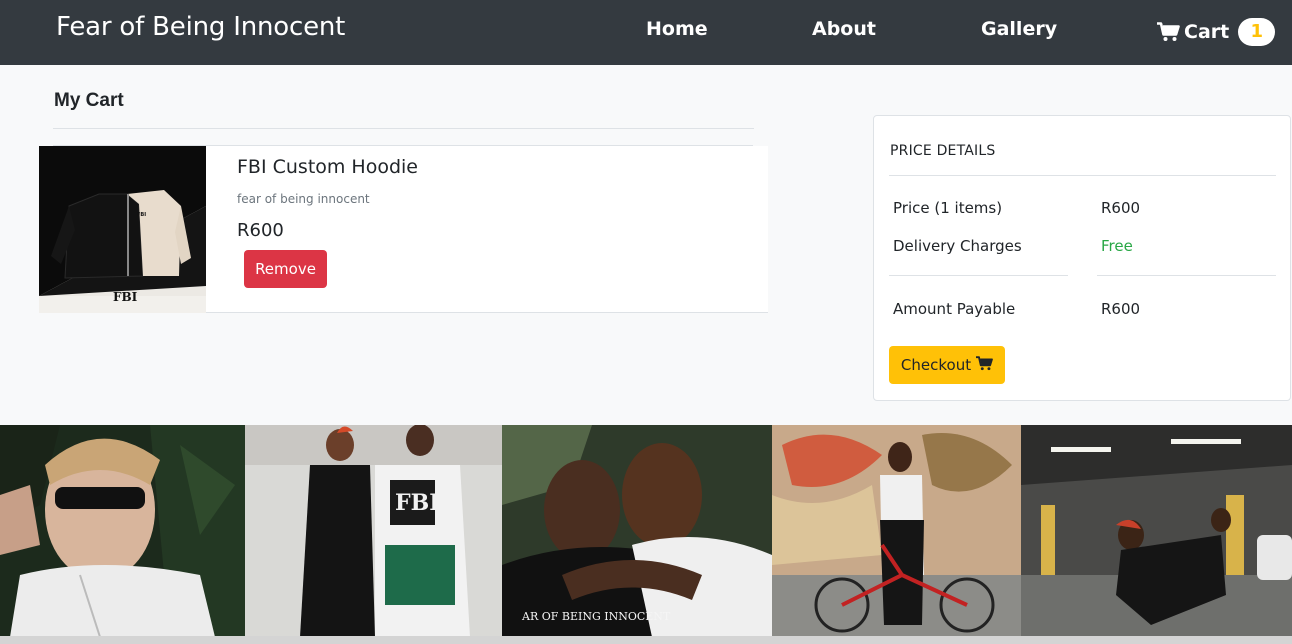  What do you see at coordinates (896, 531) in the screenshot?
I see `gallery-photo-woman-bicycle-graffiti` at bounding box center [896, 531].